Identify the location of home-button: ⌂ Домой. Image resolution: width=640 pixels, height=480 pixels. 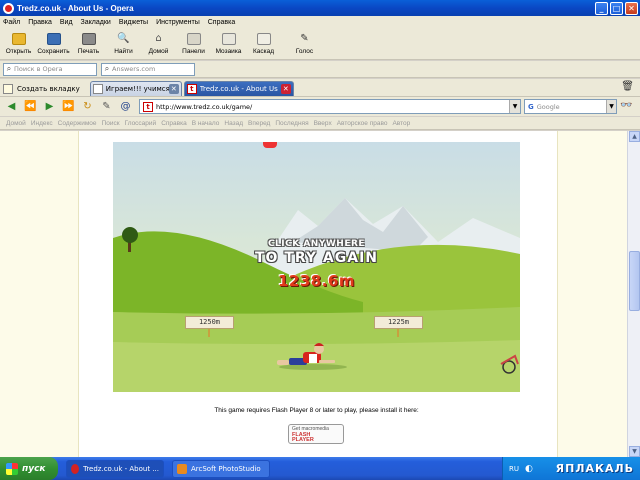
(158, 43).